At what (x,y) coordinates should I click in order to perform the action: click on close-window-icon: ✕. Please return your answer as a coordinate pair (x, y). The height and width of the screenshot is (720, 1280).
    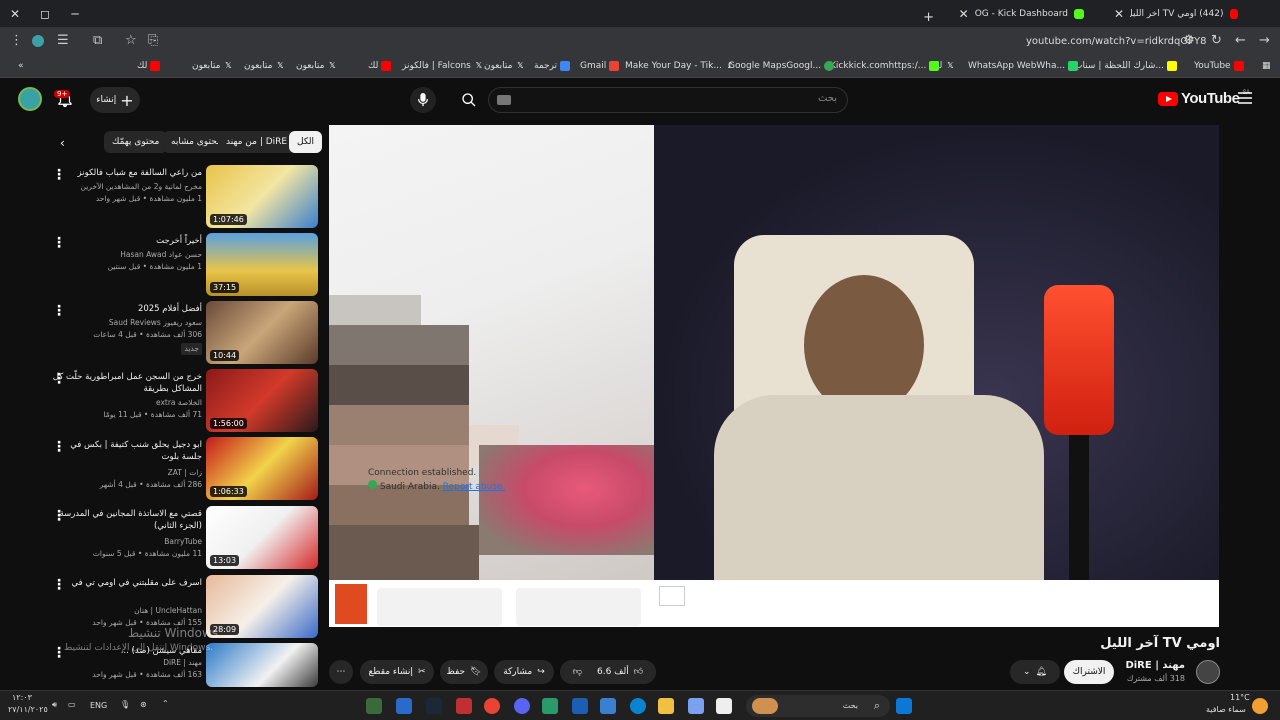
    Looking at the image, I should click on (15, 13).